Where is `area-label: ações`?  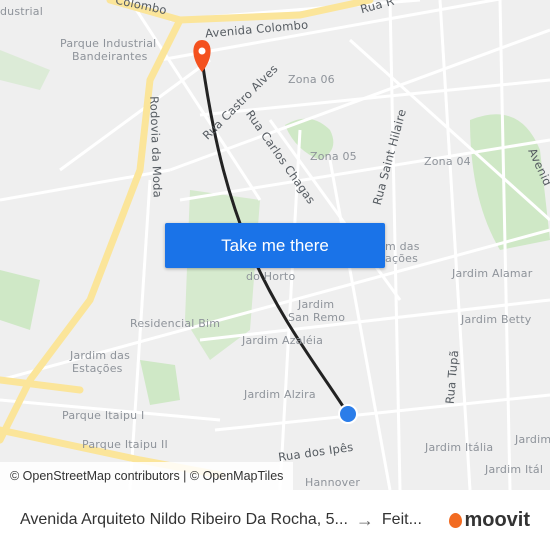
area-label: ações is located at coordinates (402, 258).